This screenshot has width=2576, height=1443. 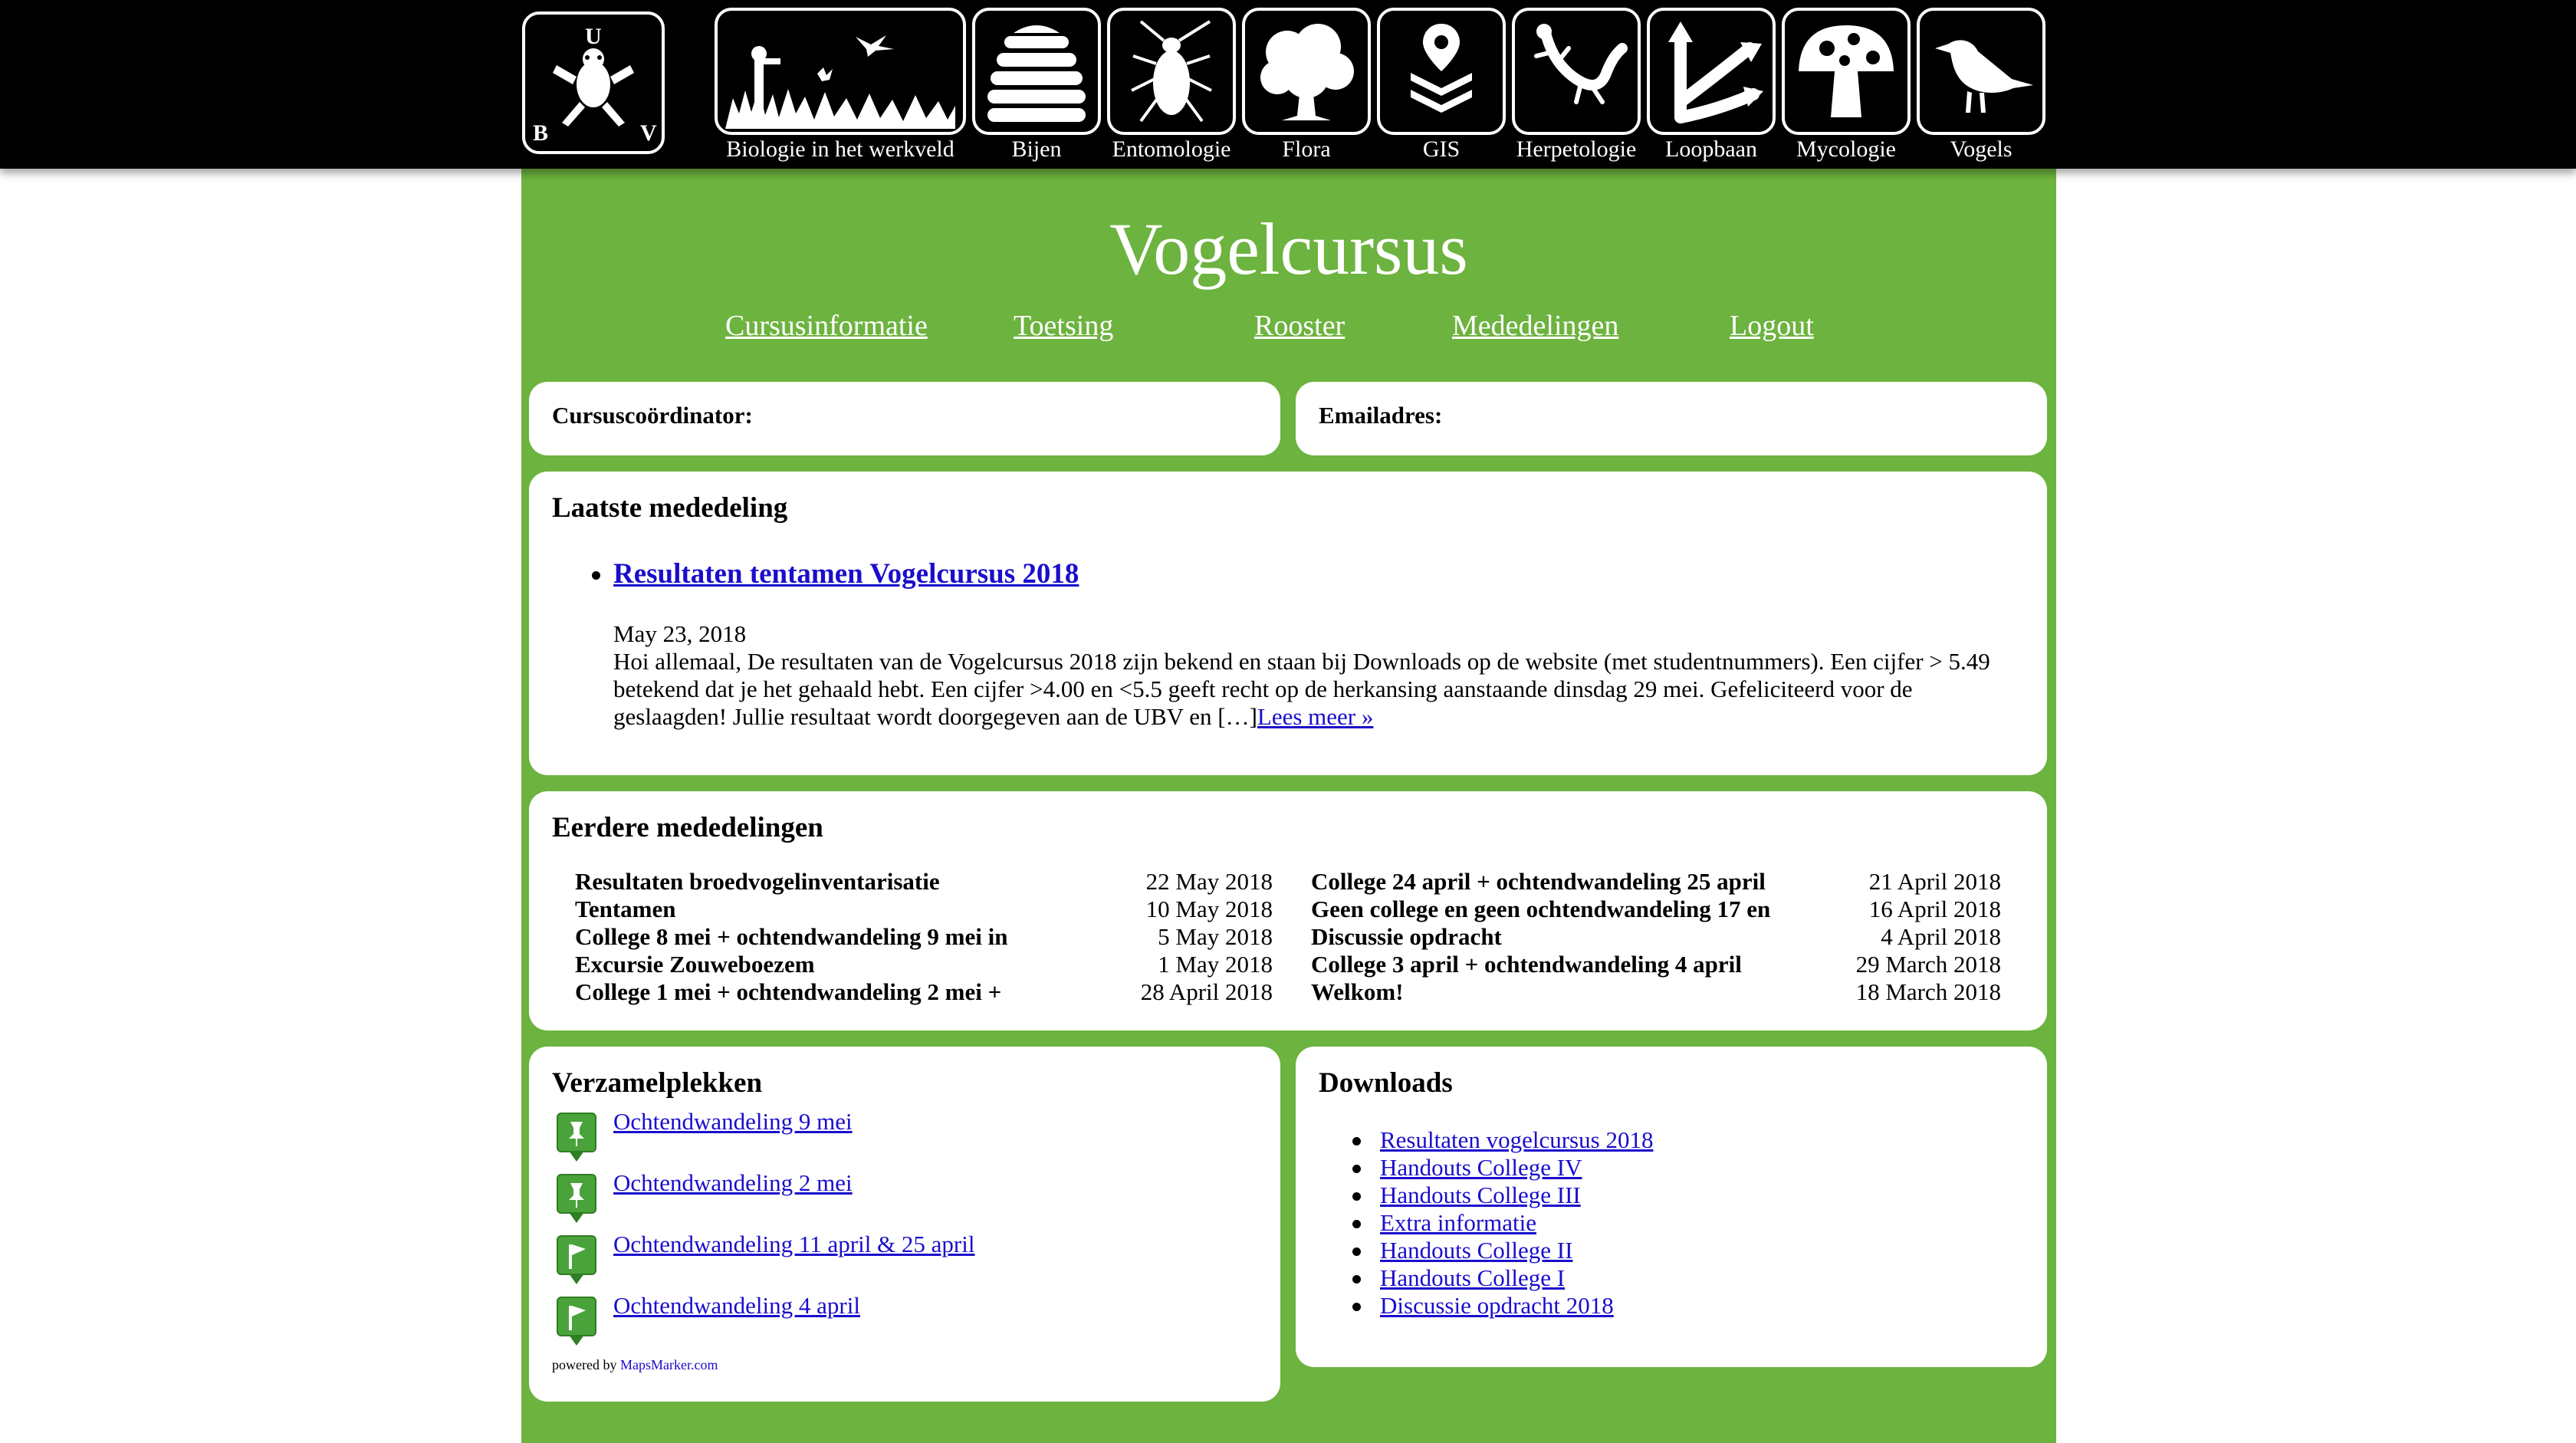 I want to click on announcement-date: 21 April 2018, so click(x=1935, y=881).